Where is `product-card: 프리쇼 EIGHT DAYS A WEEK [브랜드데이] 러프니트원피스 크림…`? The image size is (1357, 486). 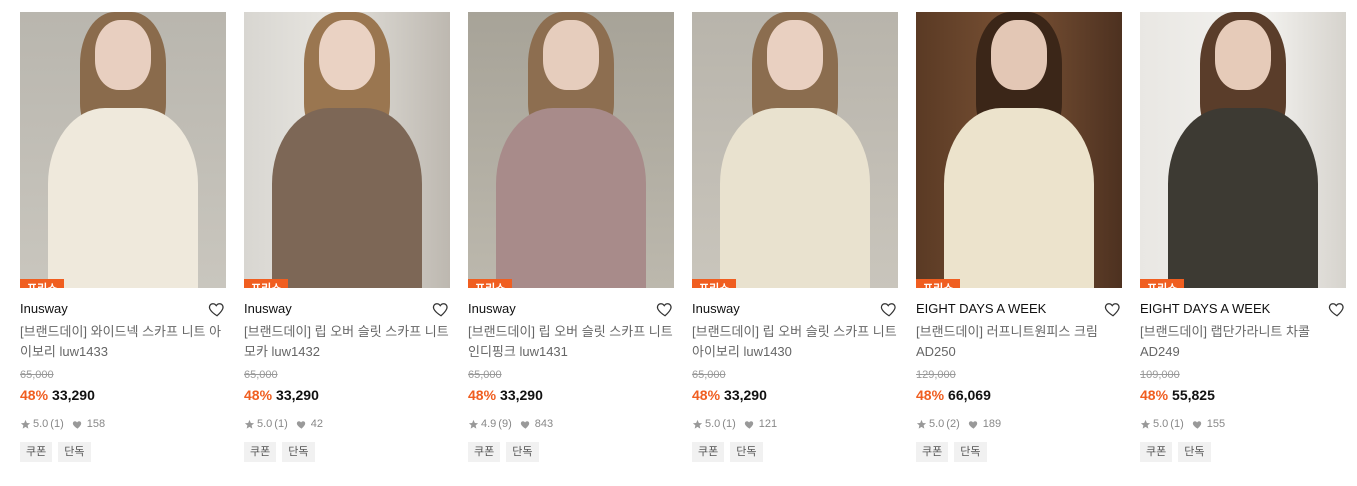
product-card: 프리쇼 EIGHT DAYS A WEEK [브랜드데이] 러프니트원피스 크림… is located at coordinates (1019, 237).